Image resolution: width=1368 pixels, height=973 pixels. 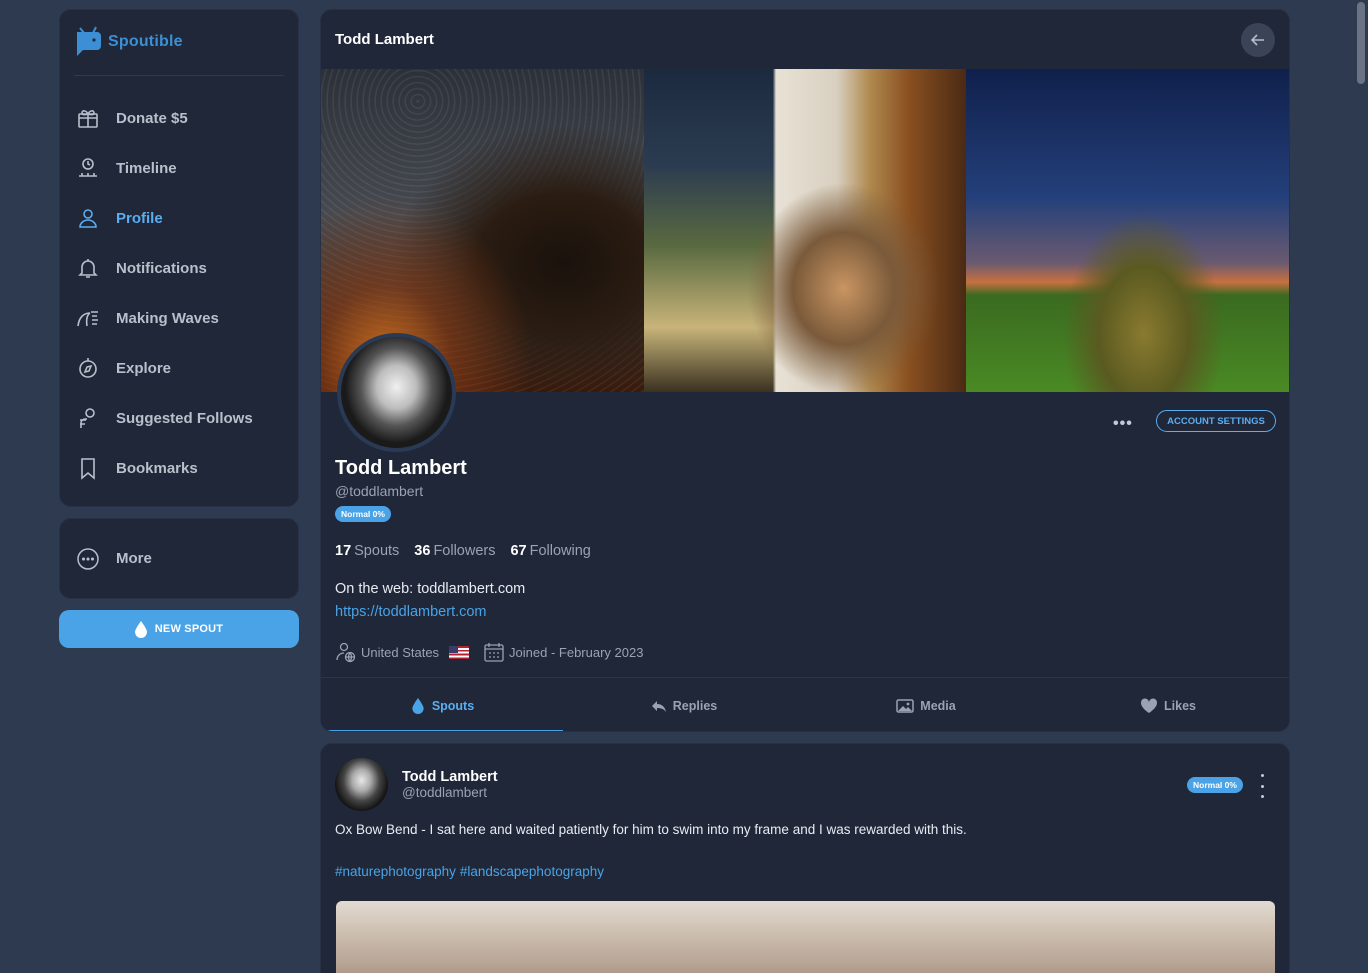 I want to click on account-settings-button: ACCOUNT SETTINGS, so click(x=1216, y=421).